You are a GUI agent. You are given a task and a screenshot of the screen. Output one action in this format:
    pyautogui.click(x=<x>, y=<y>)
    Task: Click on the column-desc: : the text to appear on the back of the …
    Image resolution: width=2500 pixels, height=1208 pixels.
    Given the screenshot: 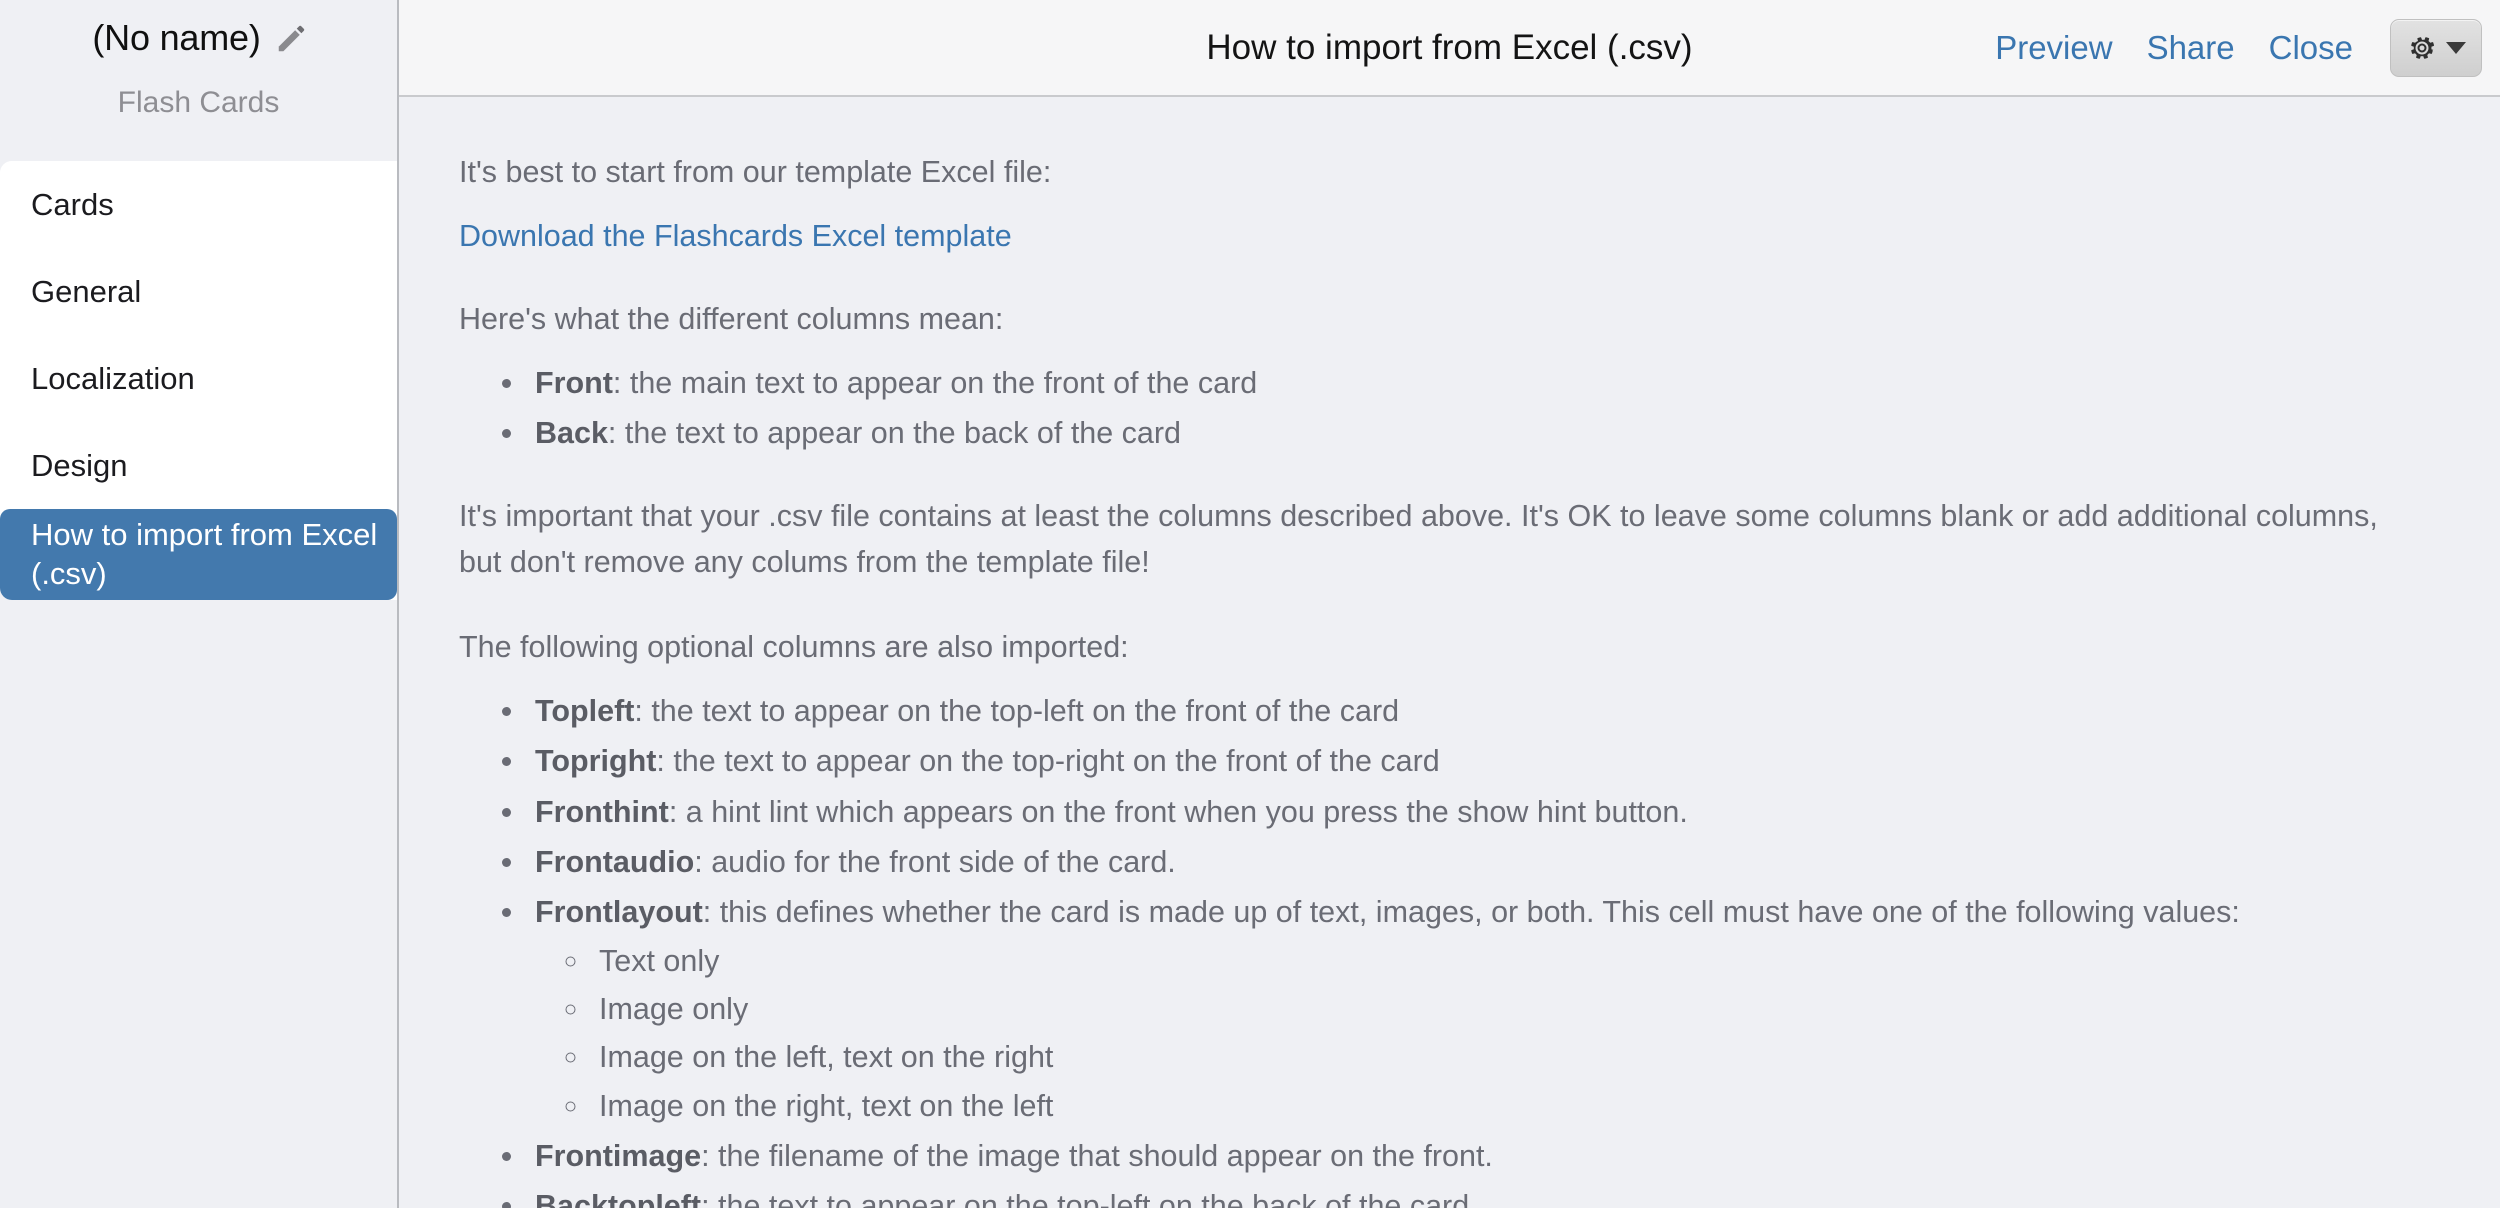 What is the action you would take?
    pyautogui.click(x=894, y=433)
    